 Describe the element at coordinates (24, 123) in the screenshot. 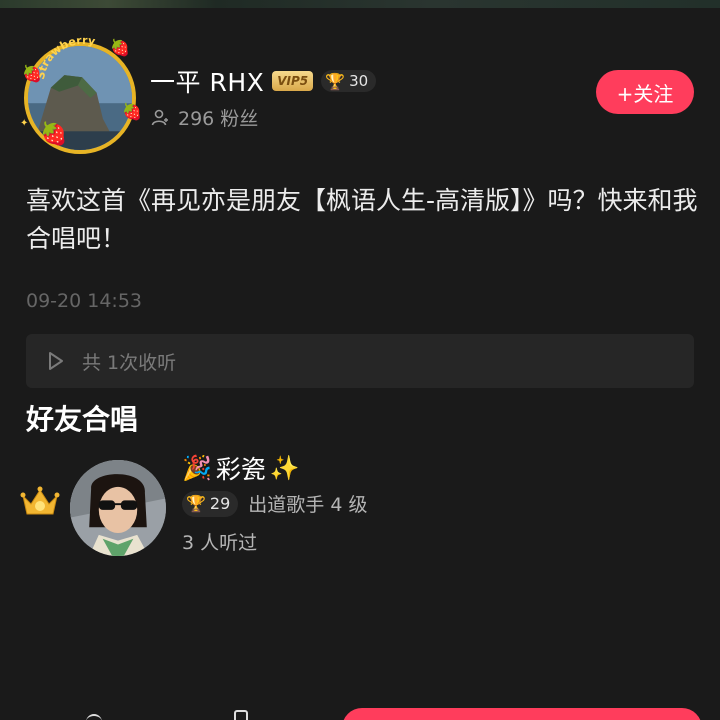

I see `sparkle-icon: ✦` at that location.